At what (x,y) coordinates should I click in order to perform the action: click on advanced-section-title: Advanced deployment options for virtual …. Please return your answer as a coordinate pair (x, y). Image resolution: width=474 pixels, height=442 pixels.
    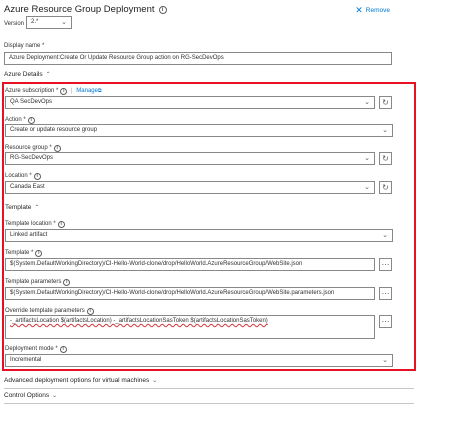
    Looking at the image, I should click on (77, 380).